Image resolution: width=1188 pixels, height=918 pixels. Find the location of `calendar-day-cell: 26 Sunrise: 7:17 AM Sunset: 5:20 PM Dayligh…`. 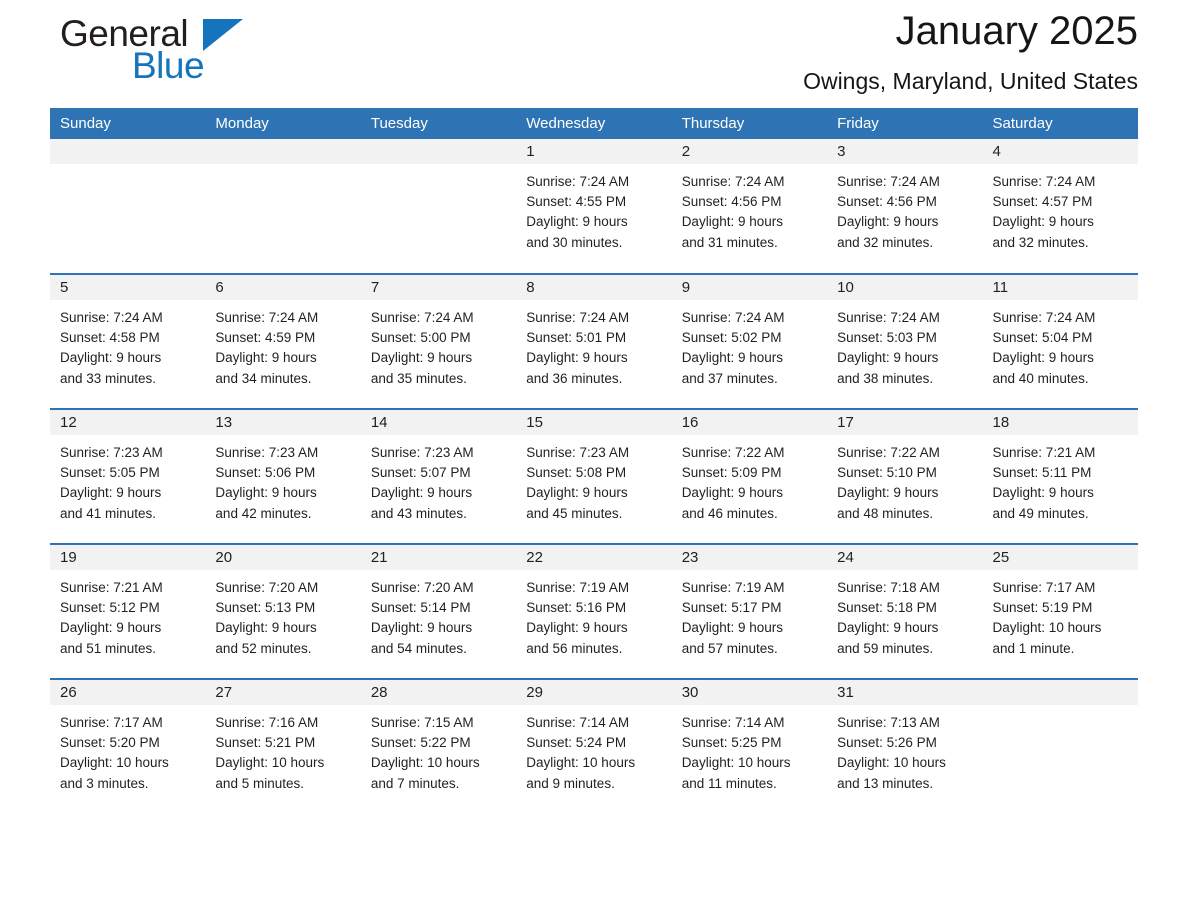

calendar-day-cell: 26 Sunrise: 7:17 AM Sunset: 5:20 PM Dayligh… is located at coordinates (128, 746).